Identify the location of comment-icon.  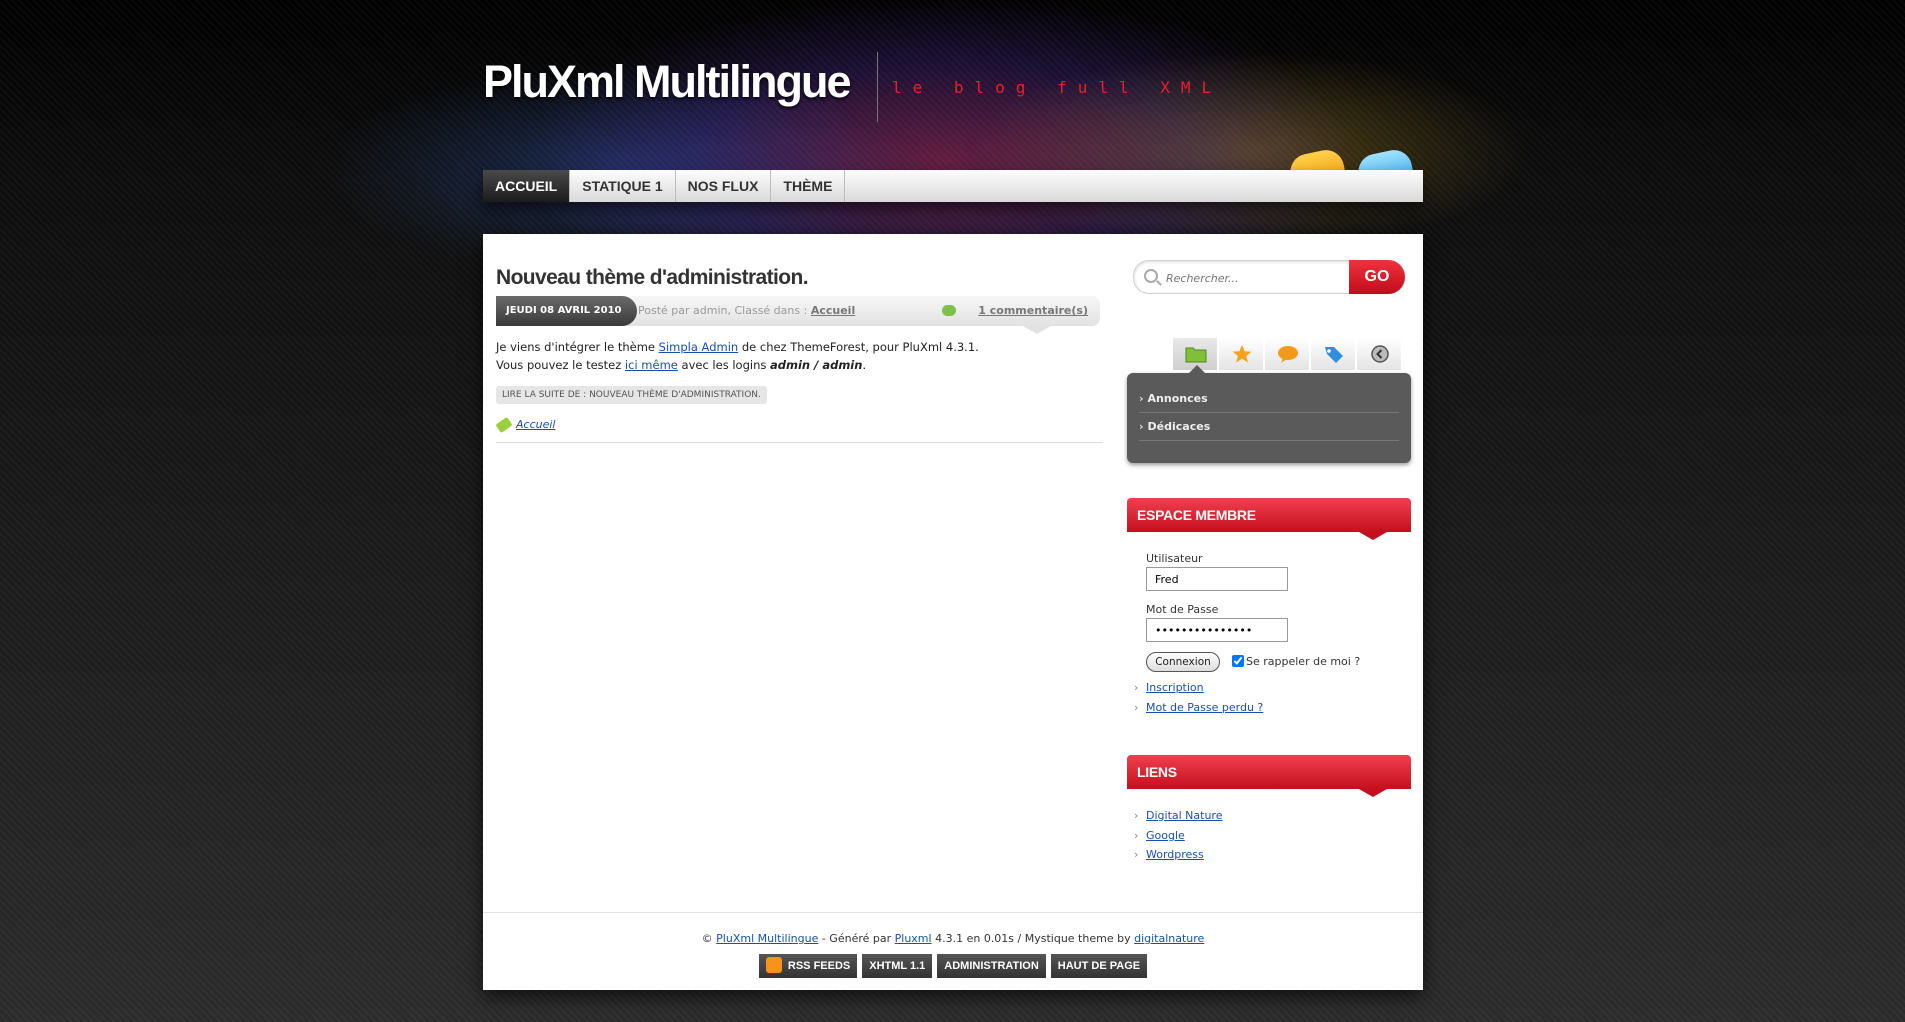
(949, 310).